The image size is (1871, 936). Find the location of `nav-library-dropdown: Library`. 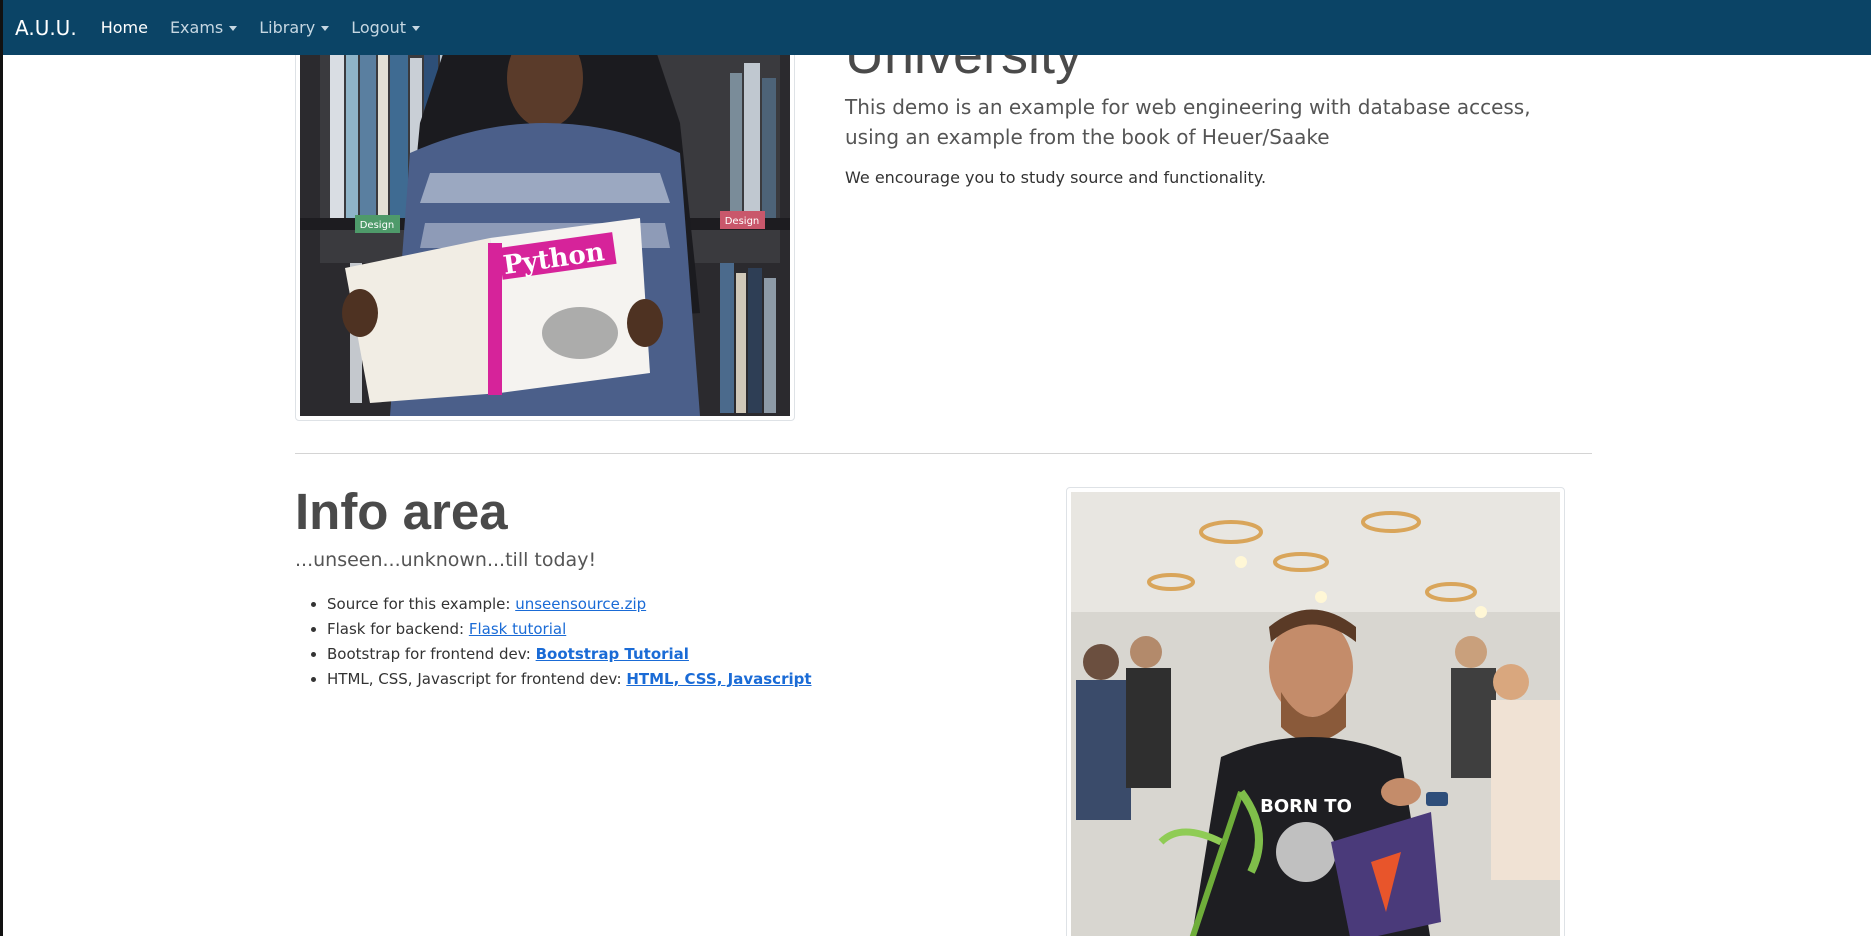

nav-library-dropdown: Library is located at coordinates (294, 27).